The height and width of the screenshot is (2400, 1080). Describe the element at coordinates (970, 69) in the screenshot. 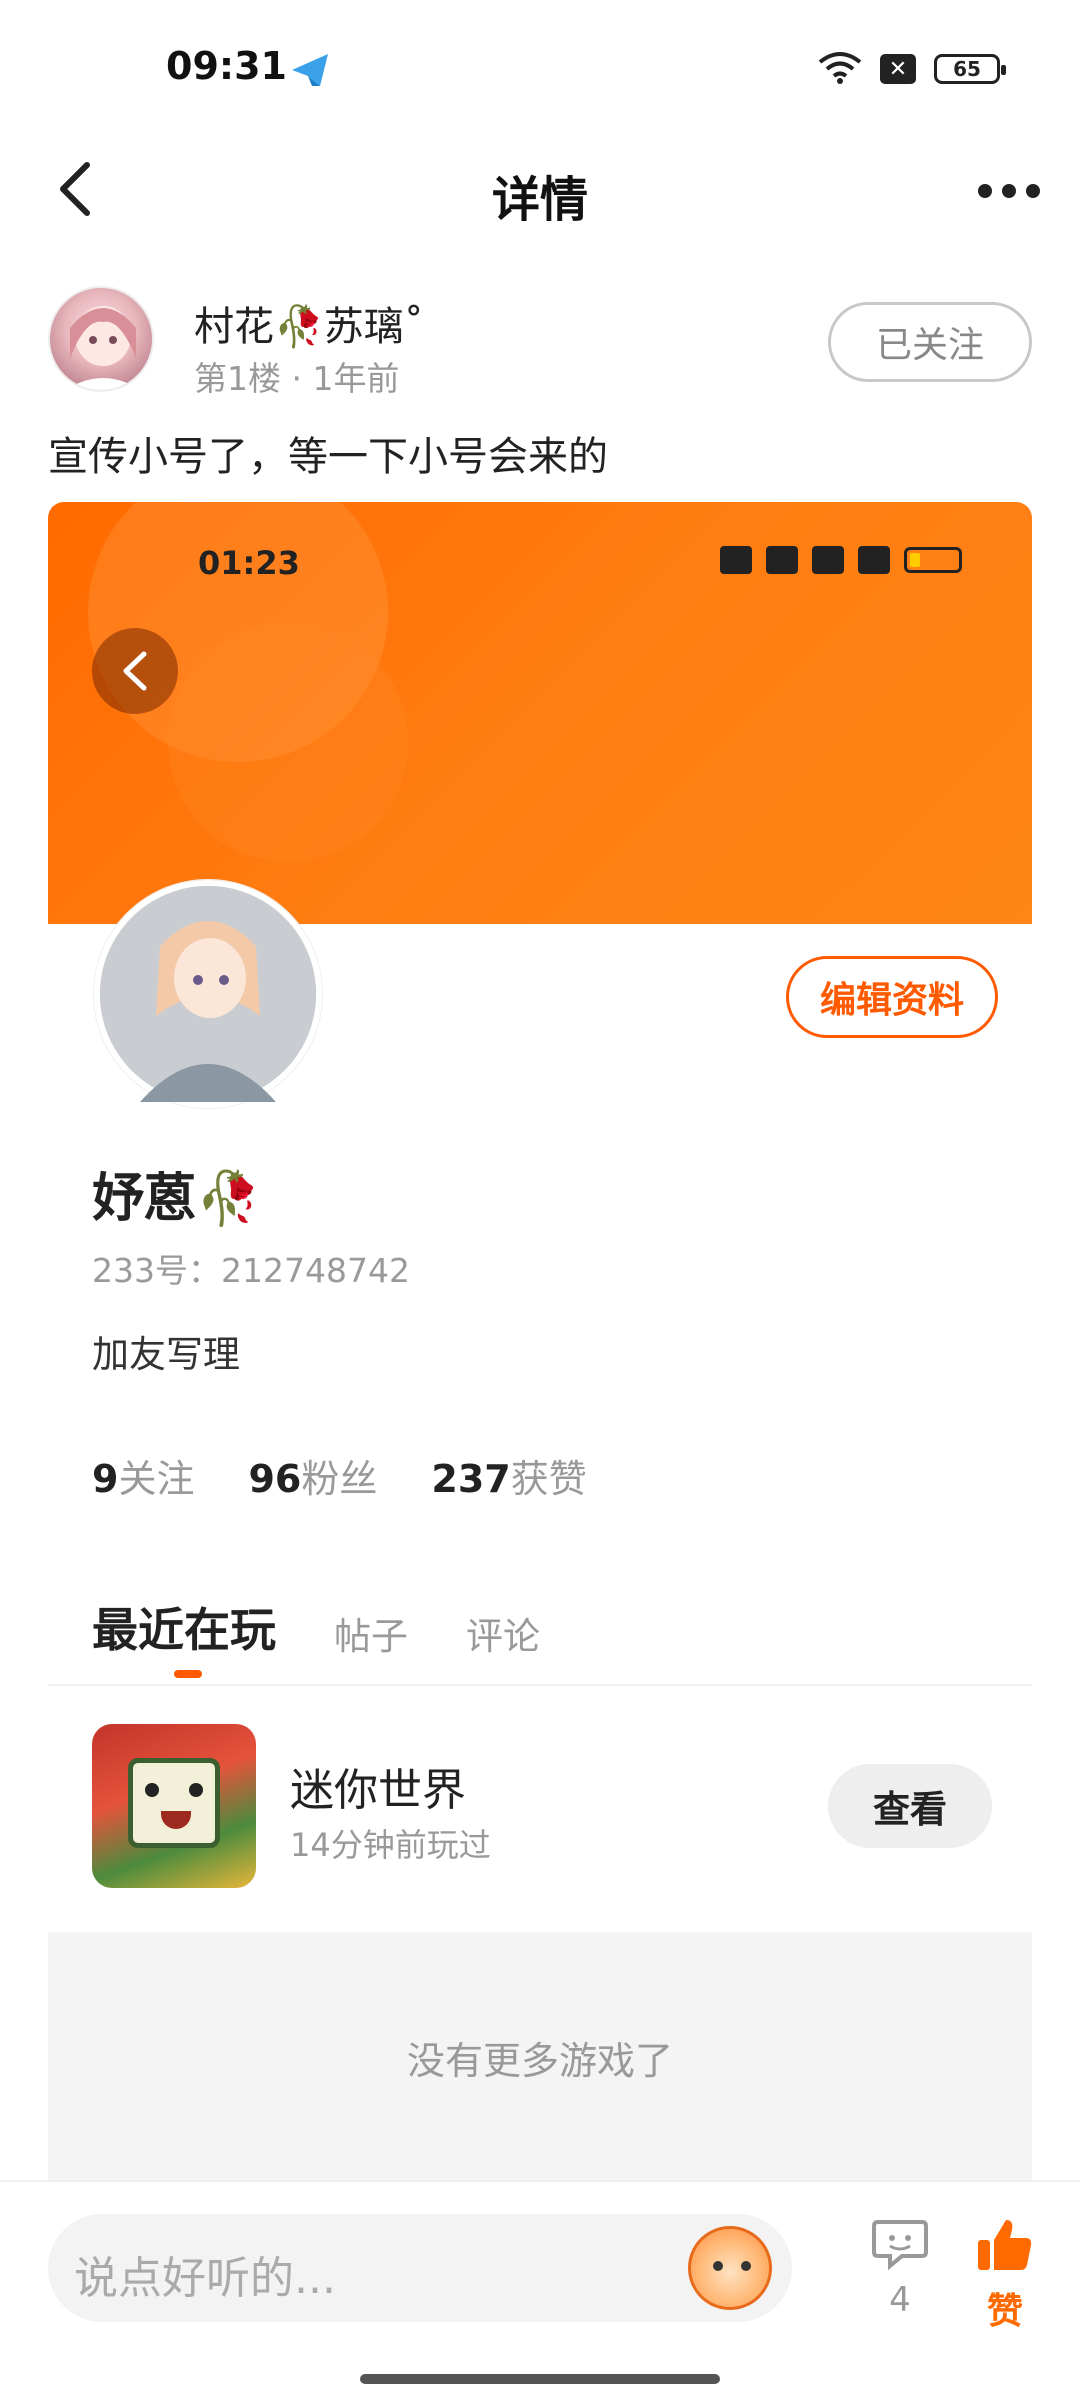

I see `battery-icon: 65` at that location.